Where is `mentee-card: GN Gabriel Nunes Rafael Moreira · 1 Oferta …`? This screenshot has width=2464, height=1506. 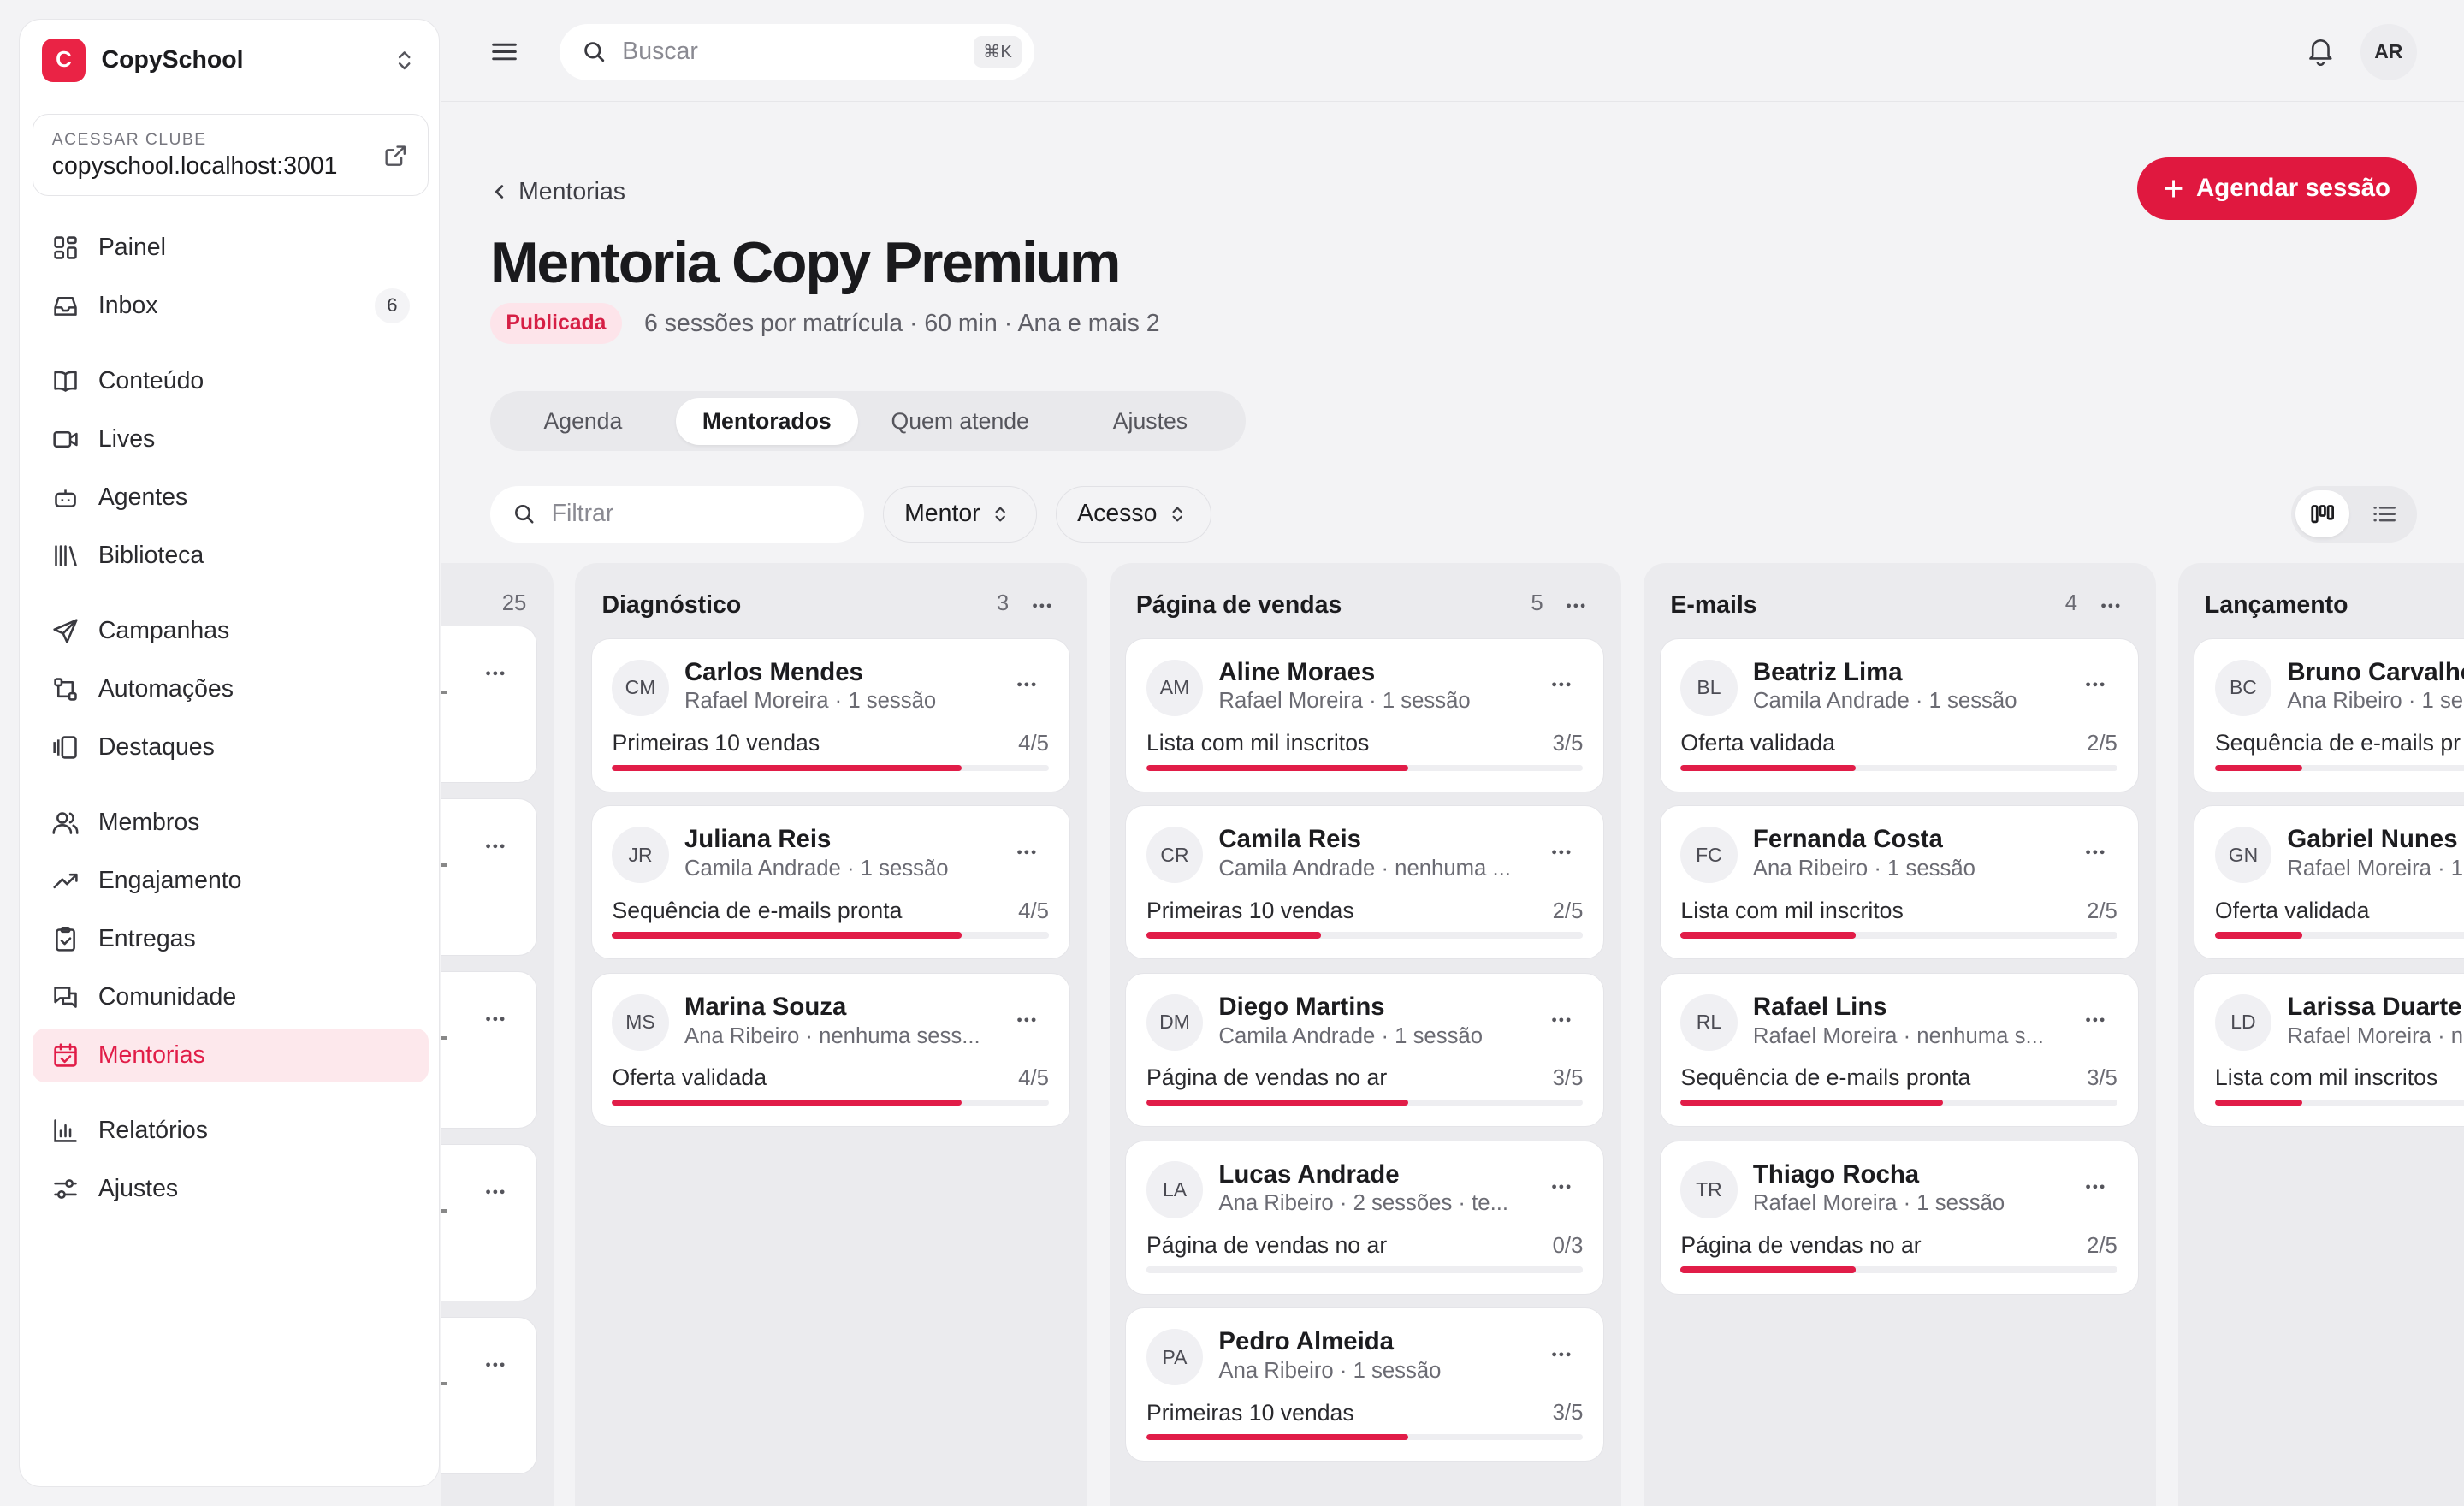
mentee-card: GN Gabriel Nunes Rafael Moreira · 1 Oferta … is located at coordinates (2329, 882).